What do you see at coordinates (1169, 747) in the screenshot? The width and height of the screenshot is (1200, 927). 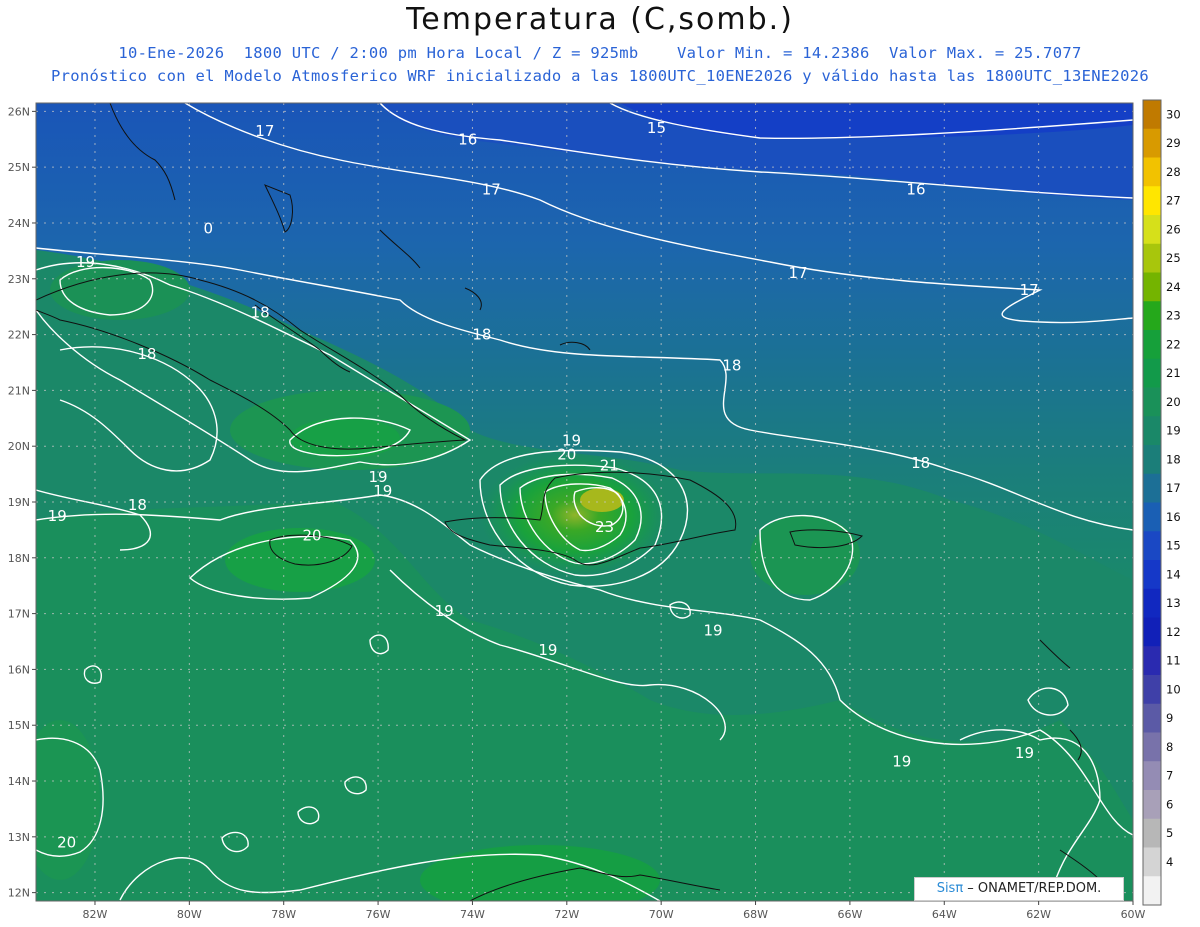 I see `colorbar-tick-8: 8` at bounding box center [1169, 747].